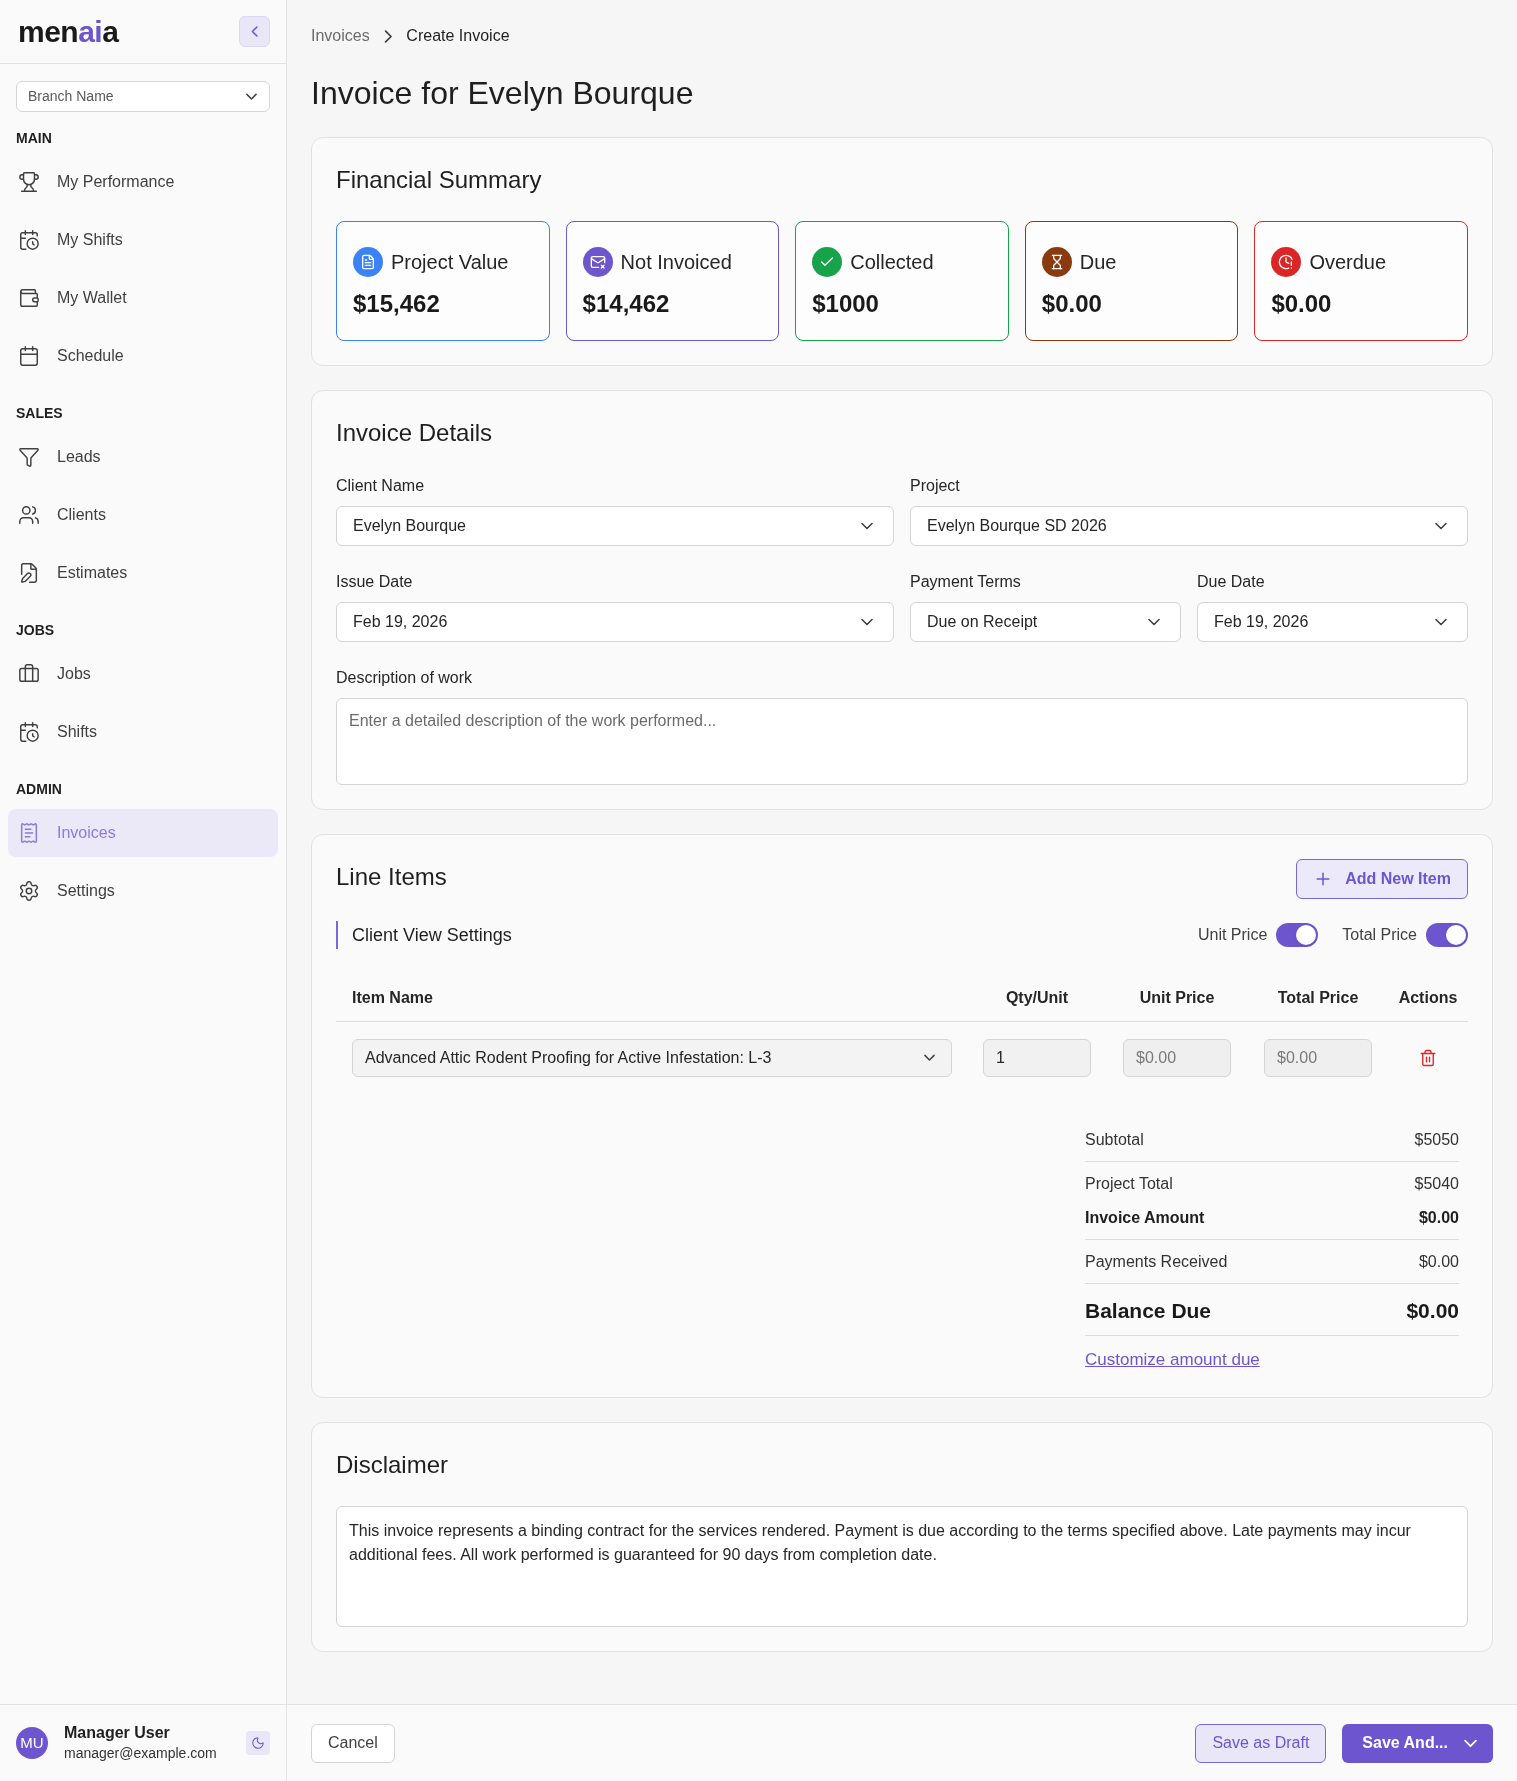 Image resolution: width=1517 pixels, height=1781 pixels. I want to click on receipt-icon, so click(29, 833).